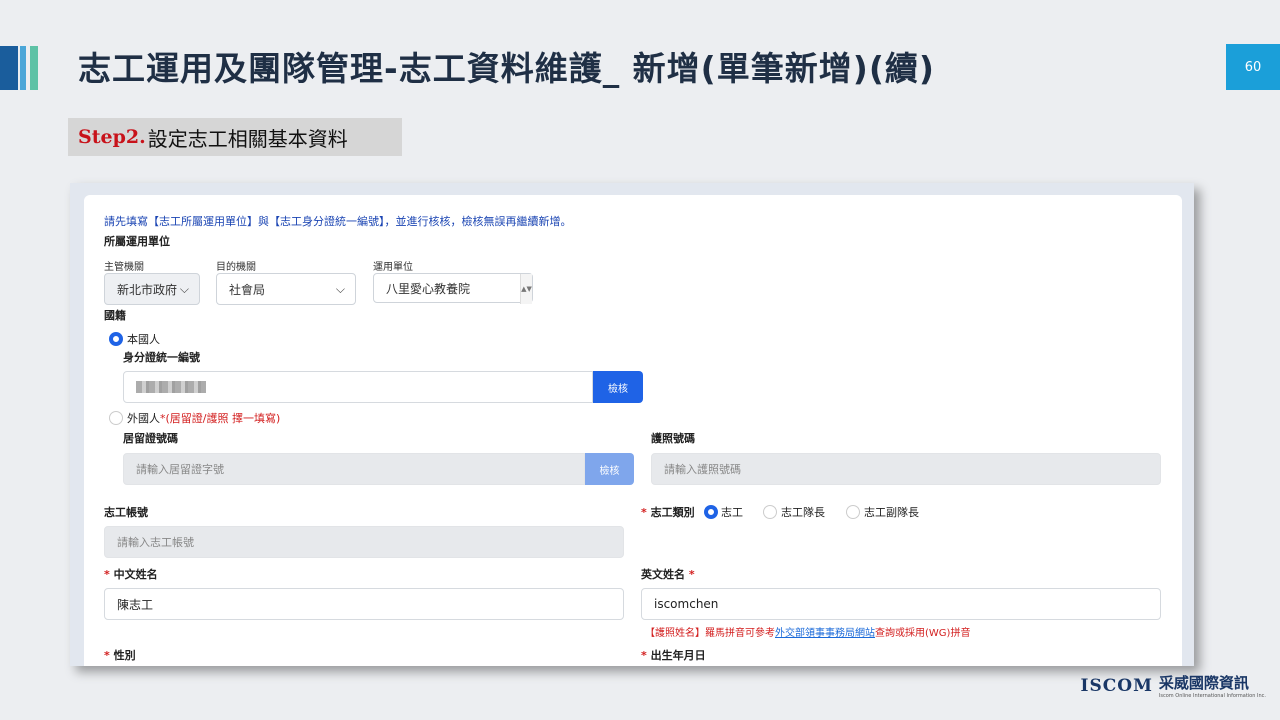  I want to click on title-accent-bars, so click(20, 68).